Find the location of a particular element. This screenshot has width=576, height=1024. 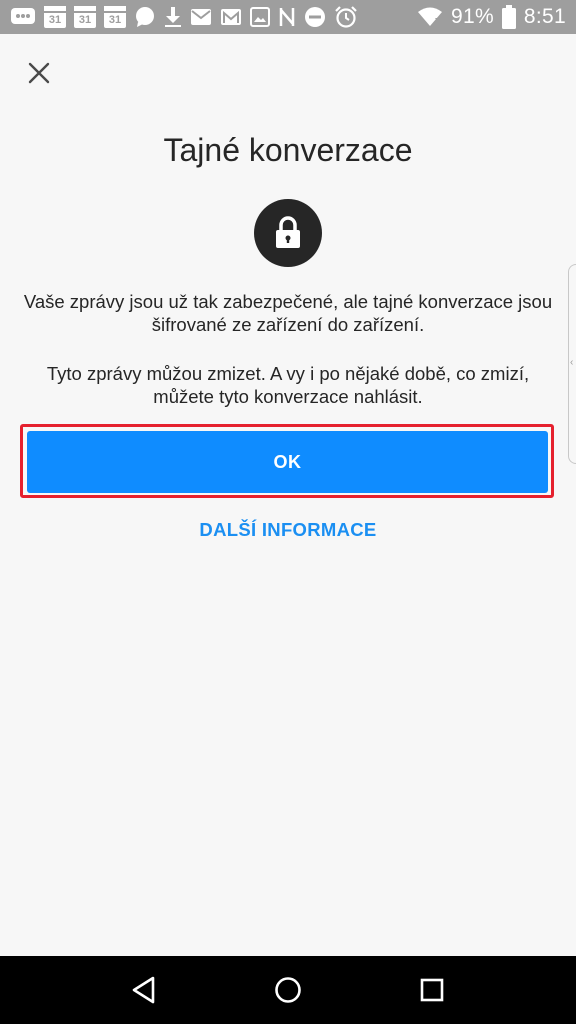

ok-button: OK is located at coordinates (287, 462).